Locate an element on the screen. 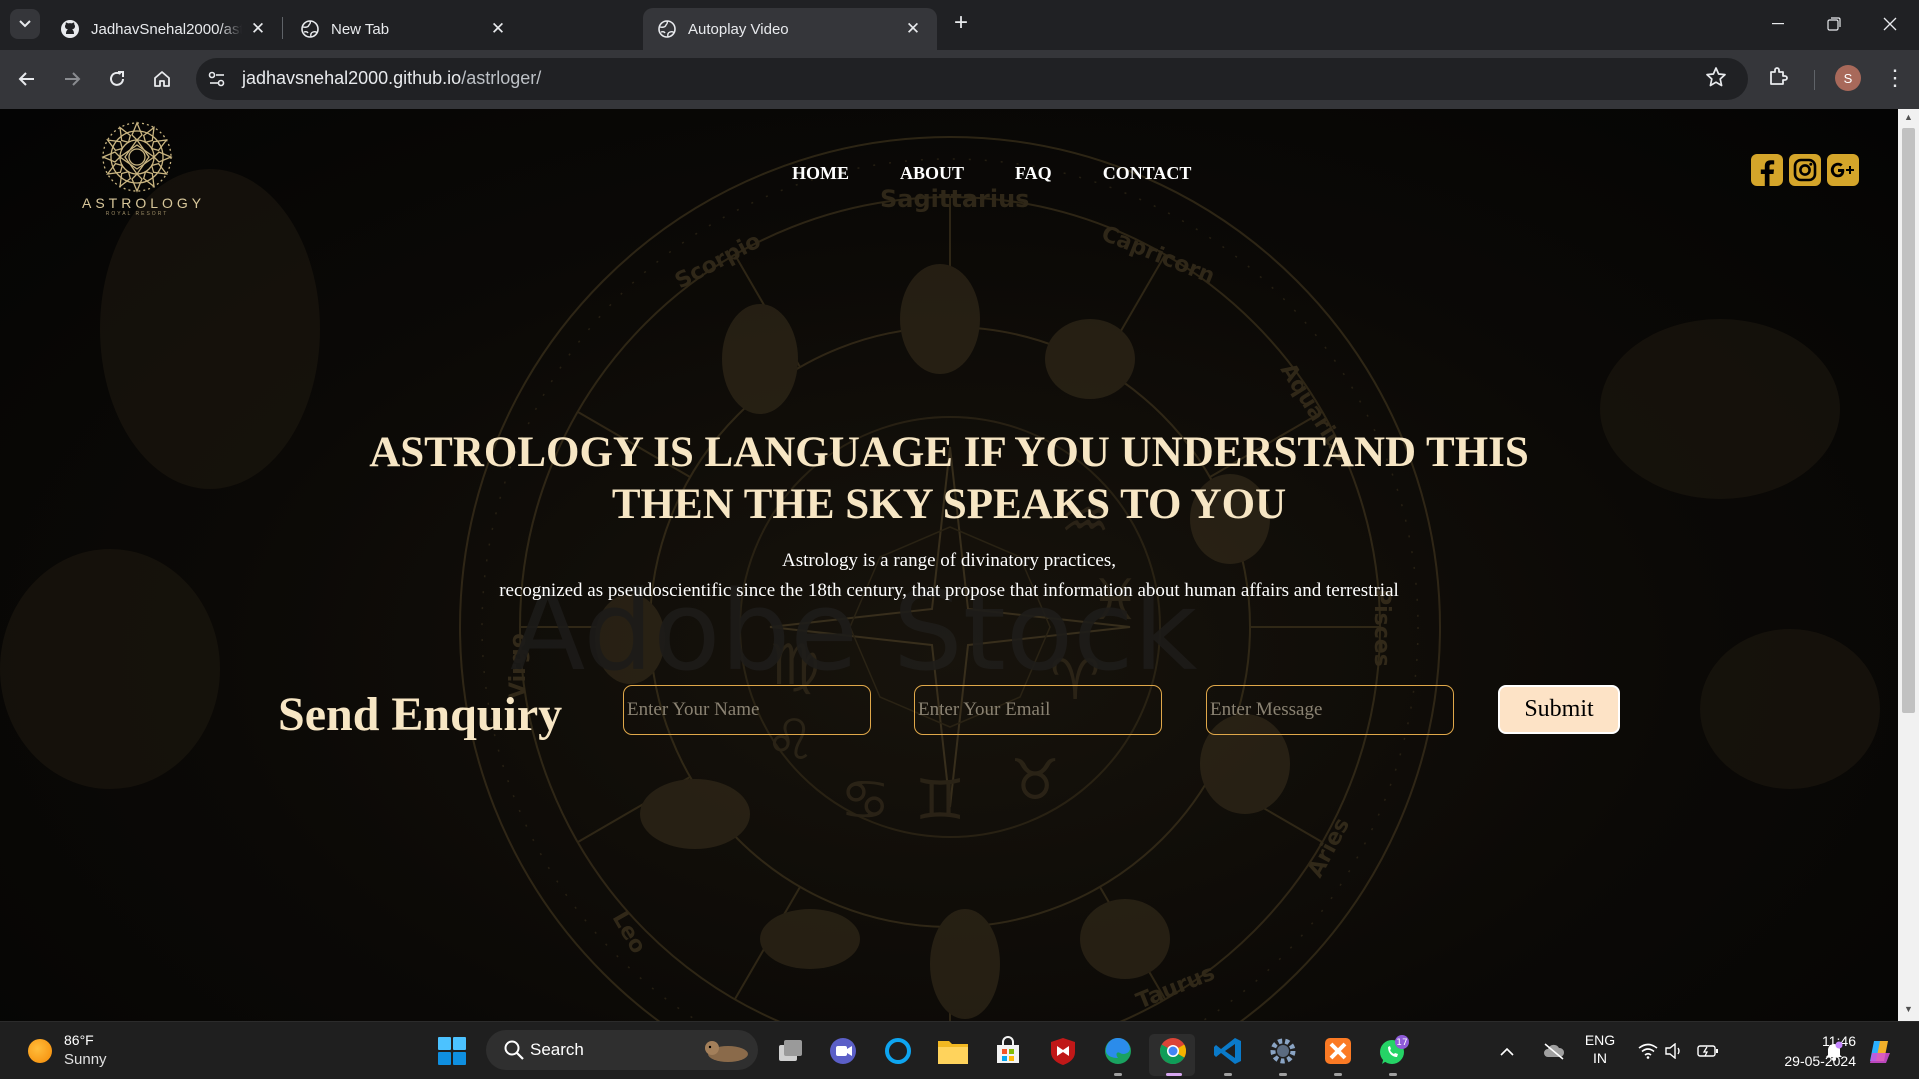 Image resolution: width=1919 pixels, height=1079 pixels. chevron-up-icon is located at coordinates (1507, 1051).